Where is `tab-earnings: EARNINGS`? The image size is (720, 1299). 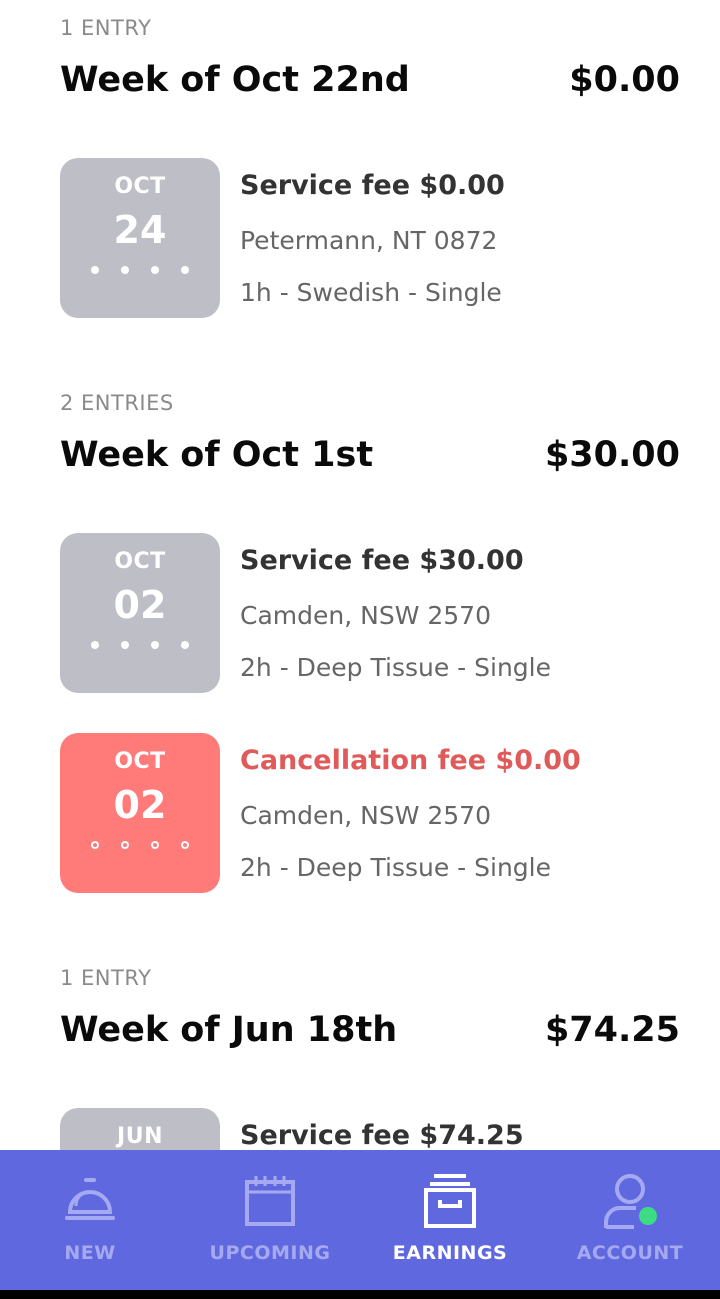 tab-earnings: EARNINGS is located at coordinates (450, 1220).